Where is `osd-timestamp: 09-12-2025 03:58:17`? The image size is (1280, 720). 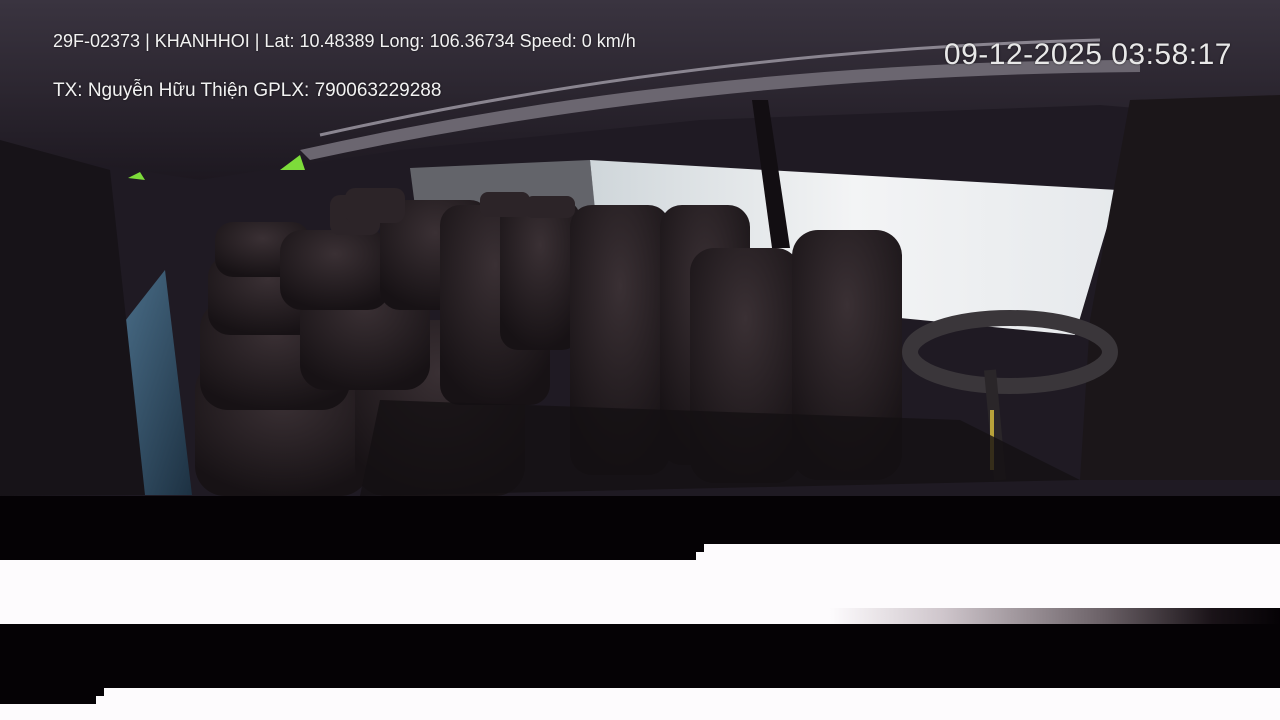 osd-timestamp: 09-12-2025 03:58:17 is located at coordinates (1087, 54).